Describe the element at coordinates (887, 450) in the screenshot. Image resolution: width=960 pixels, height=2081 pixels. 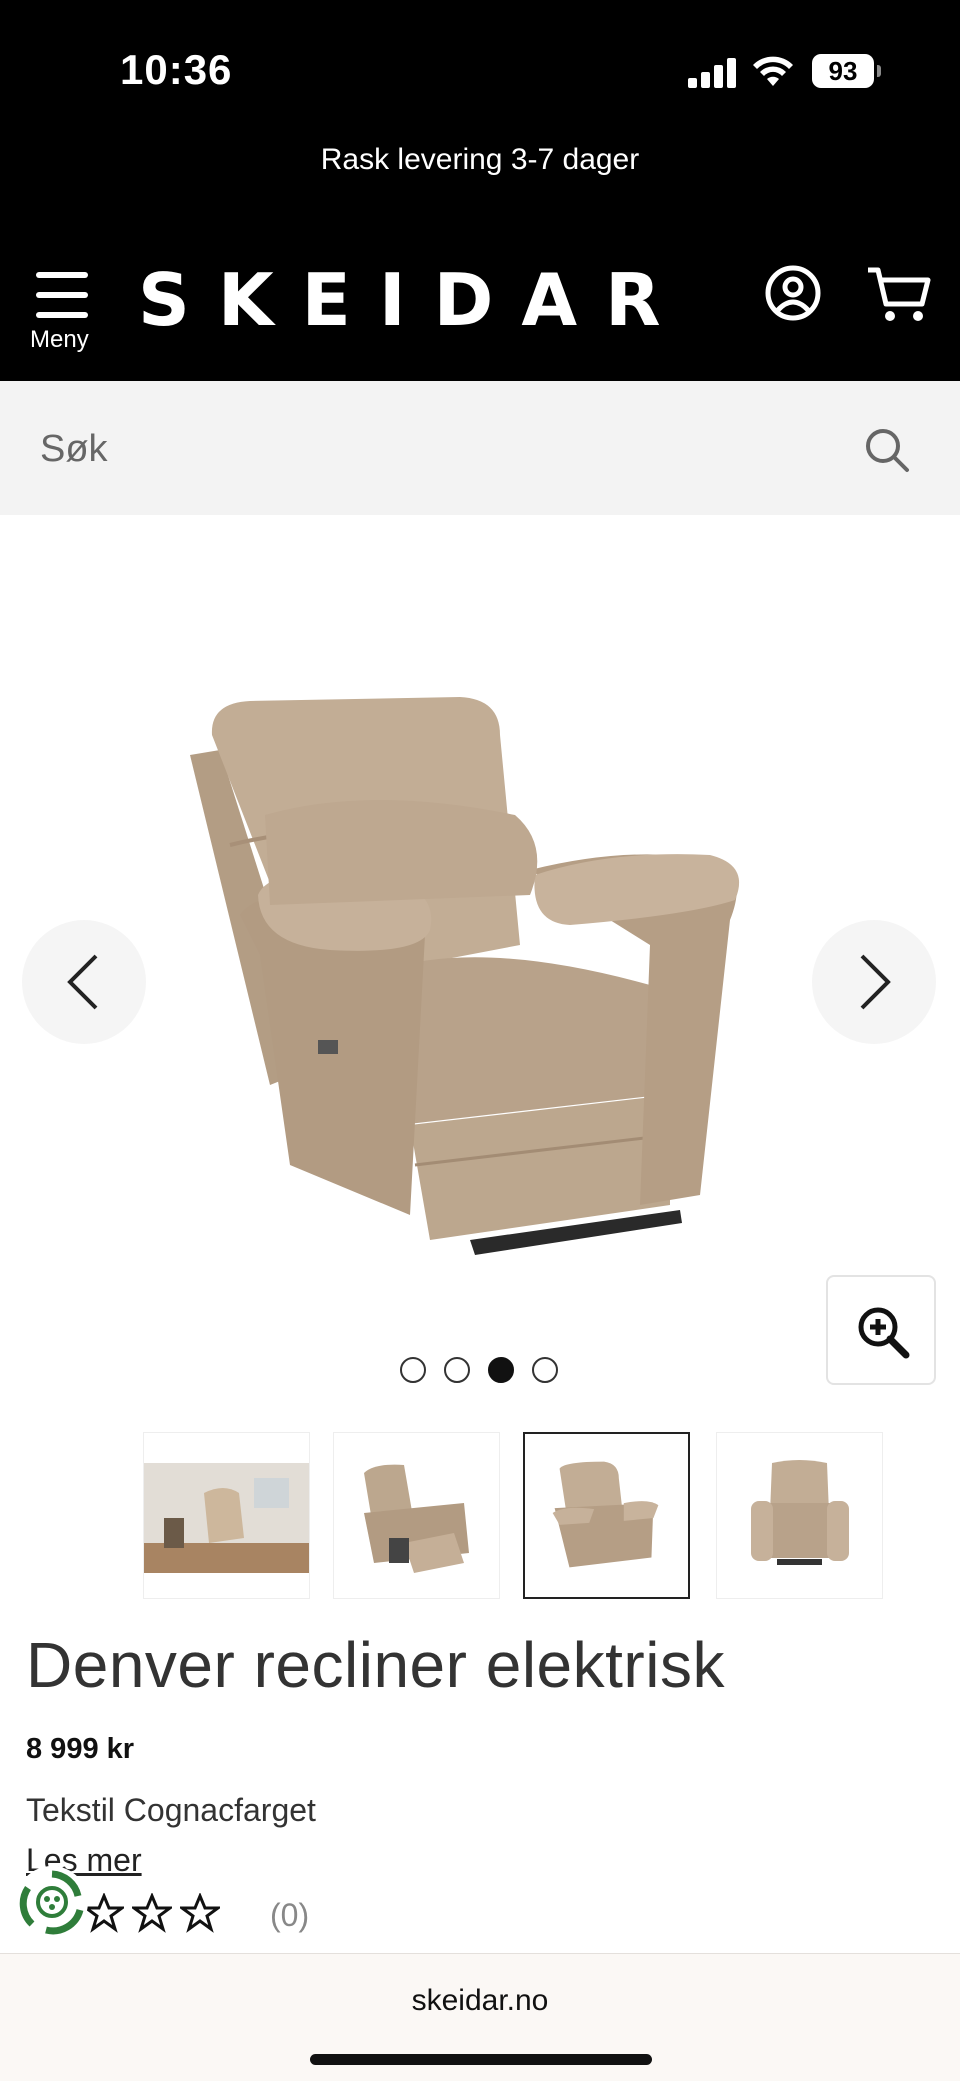
I see `search-icon` at that location.